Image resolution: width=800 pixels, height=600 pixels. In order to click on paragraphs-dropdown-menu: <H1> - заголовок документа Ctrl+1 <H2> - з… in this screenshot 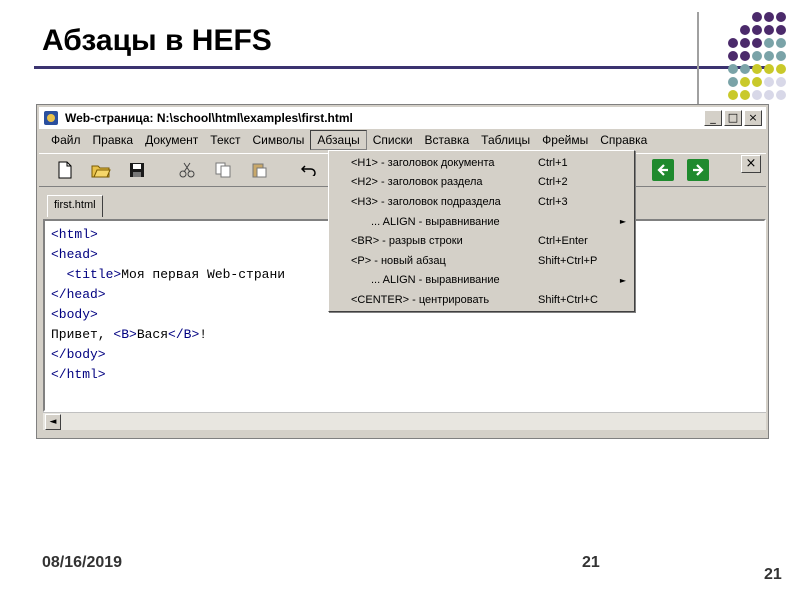, I will do `click(481, 231)`.